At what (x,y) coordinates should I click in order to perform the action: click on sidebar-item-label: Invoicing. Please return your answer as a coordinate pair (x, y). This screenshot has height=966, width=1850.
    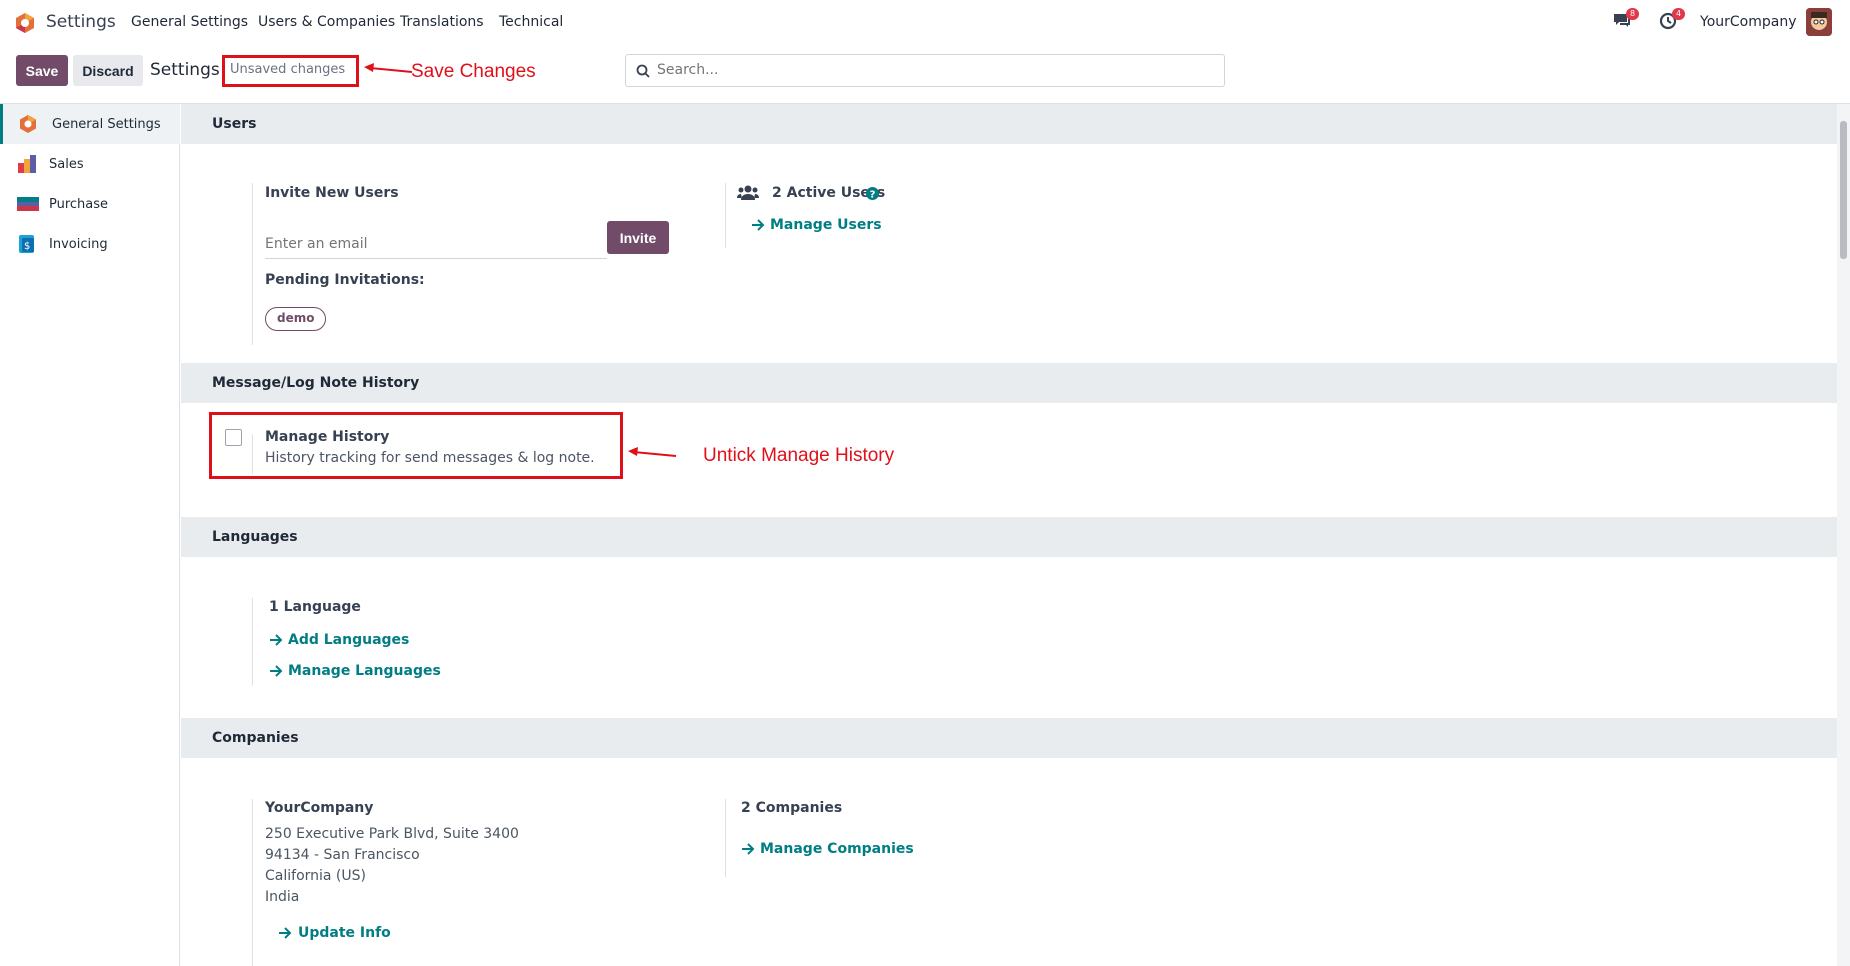
    Looking at the image, I should click on (78, 244).